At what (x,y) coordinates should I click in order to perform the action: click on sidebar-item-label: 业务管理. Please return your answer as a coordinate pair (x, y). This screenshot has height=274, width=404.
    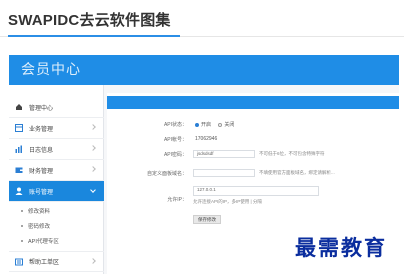
    Looking at the image, I should click on (41, 129).